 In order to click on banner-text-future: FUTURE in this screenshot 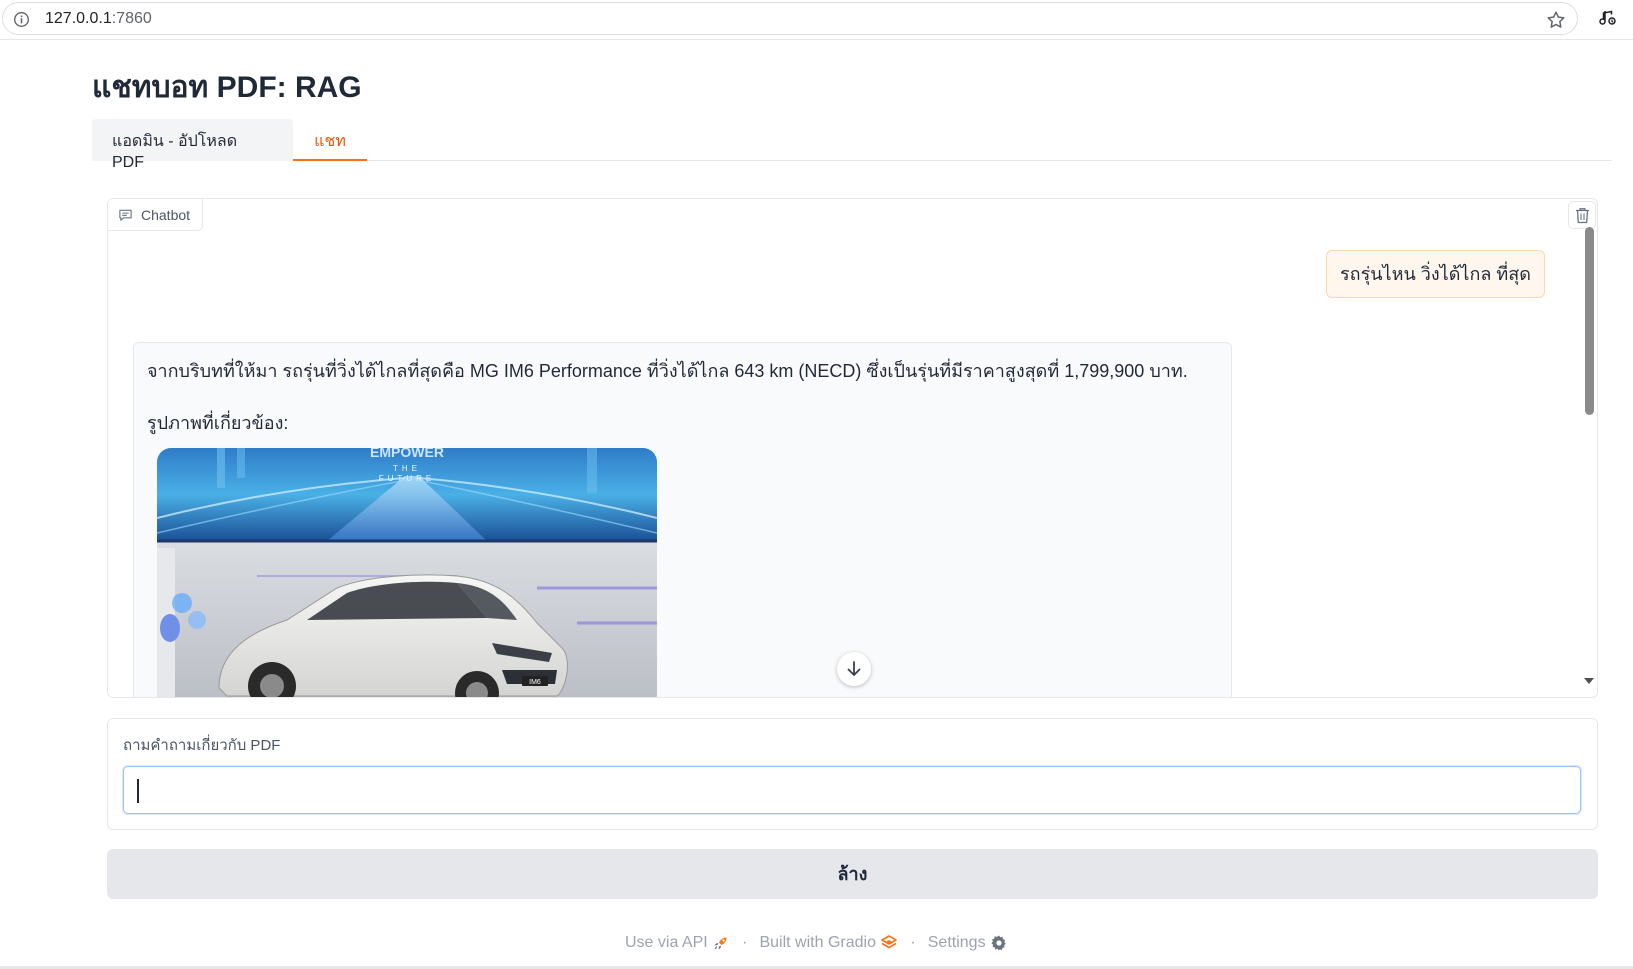, I will do `click(407, 478)`.